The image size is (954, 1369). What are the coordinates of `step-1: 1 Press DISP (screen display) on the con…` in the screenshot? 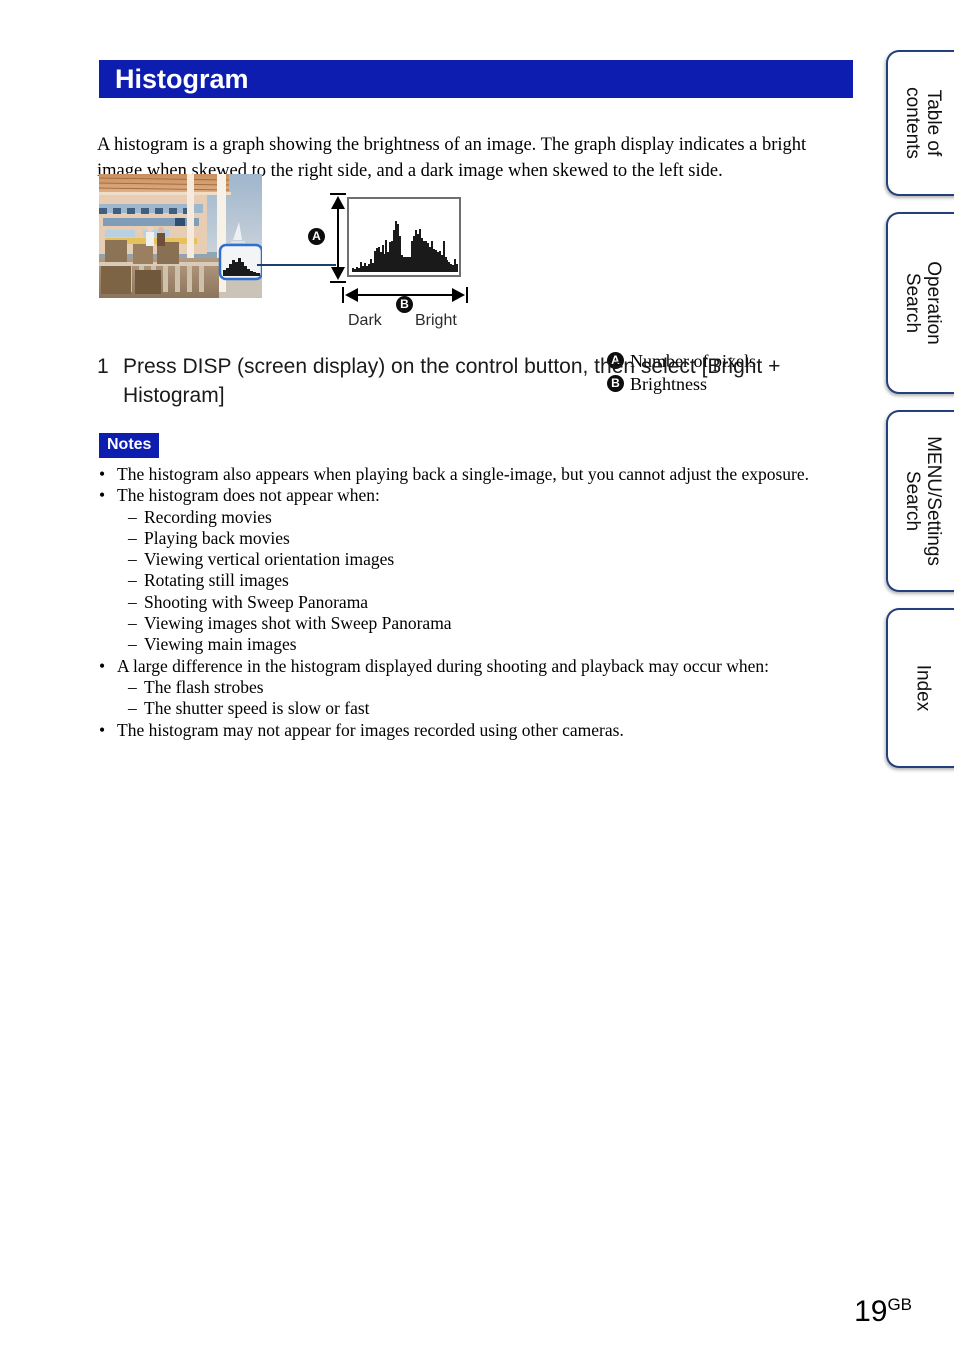 It's located at (477, 381).